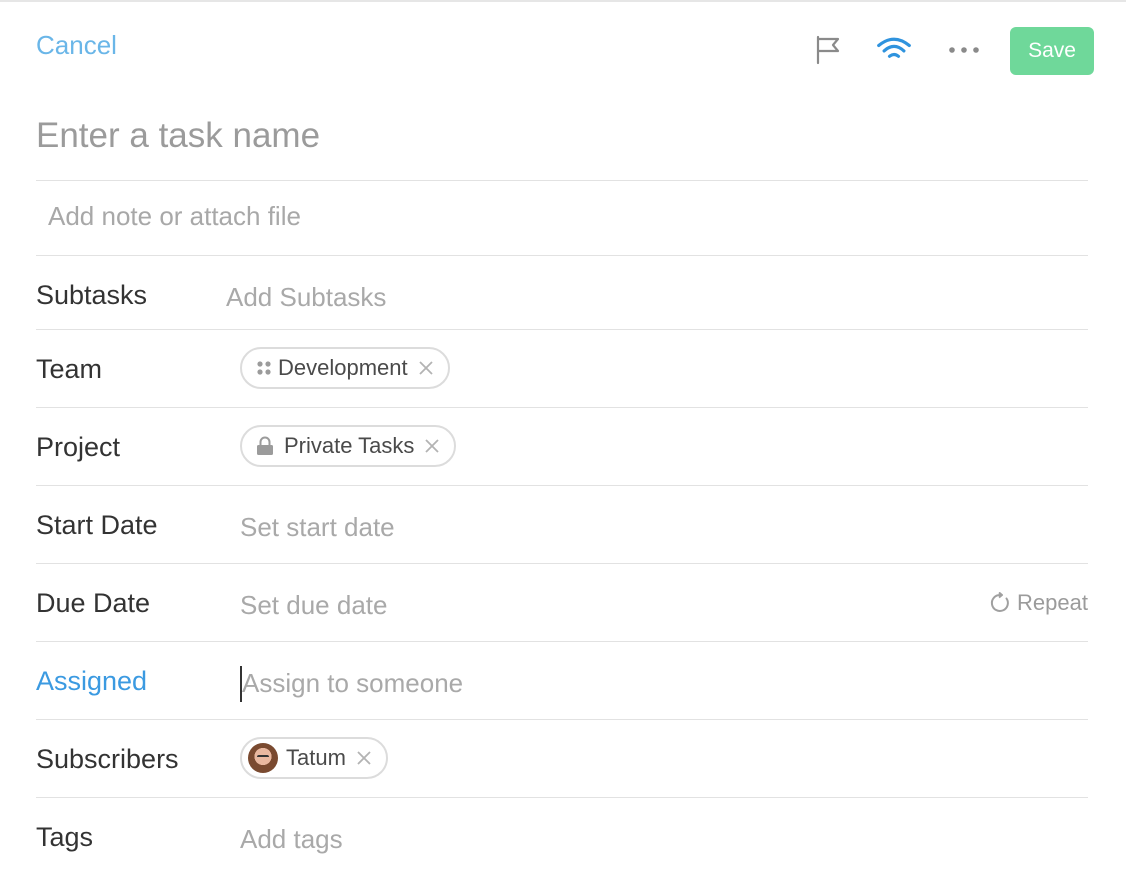  I want to click on team-chip: Development, so click(345, 368).